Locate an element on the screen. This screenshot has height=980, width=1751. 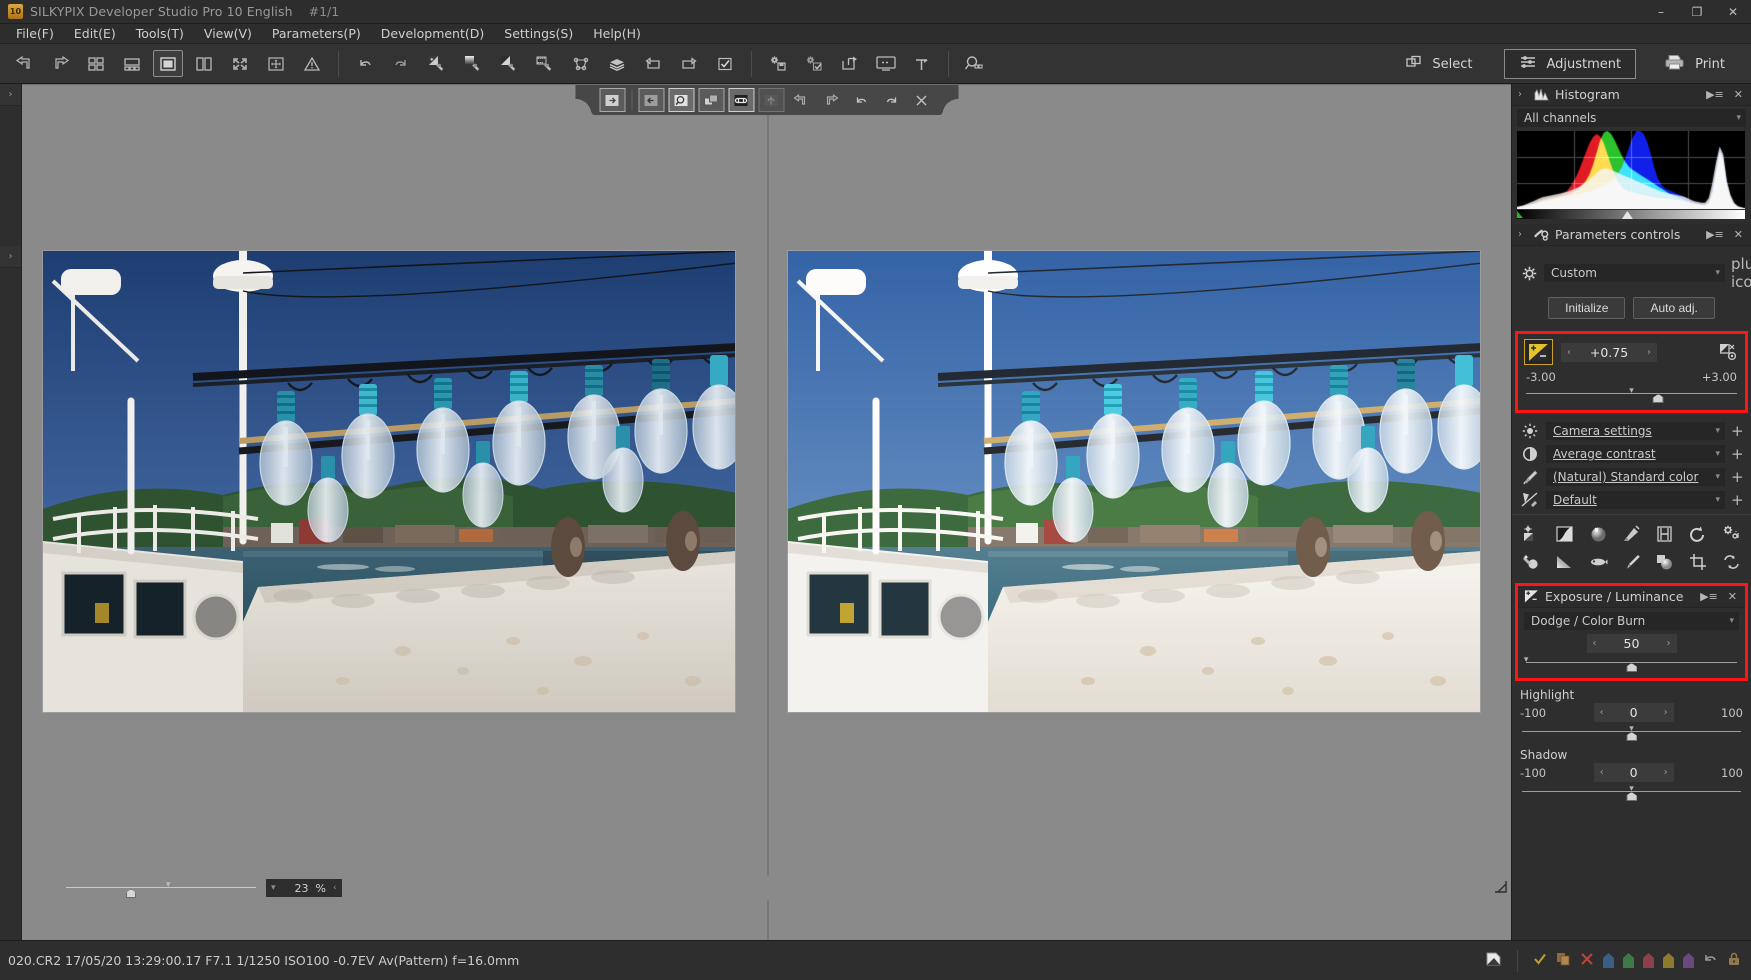
apply-settings-icon is located at coordinates (814, 63).